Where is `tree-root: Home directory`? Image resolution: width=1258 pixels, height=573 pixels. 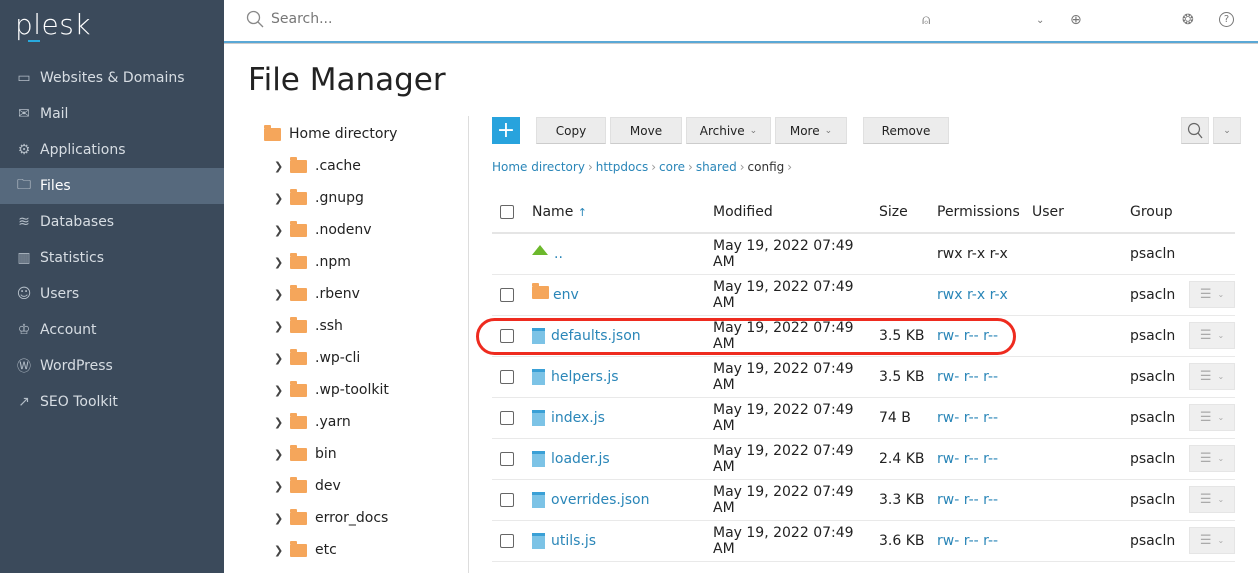
tree-root: Home directory is located at coordinates (362, 134).